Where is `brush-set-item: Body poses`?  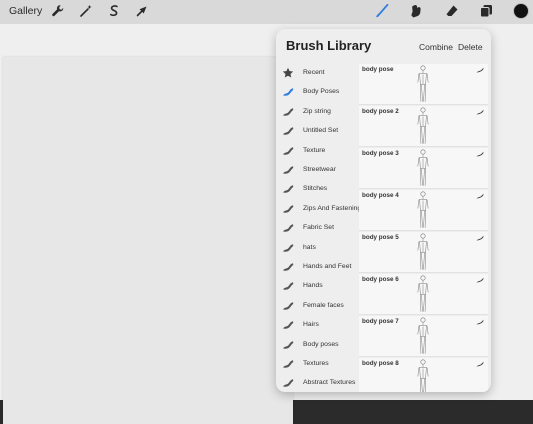
brush-set-item: Body poses is located at coordinates (317, 345).